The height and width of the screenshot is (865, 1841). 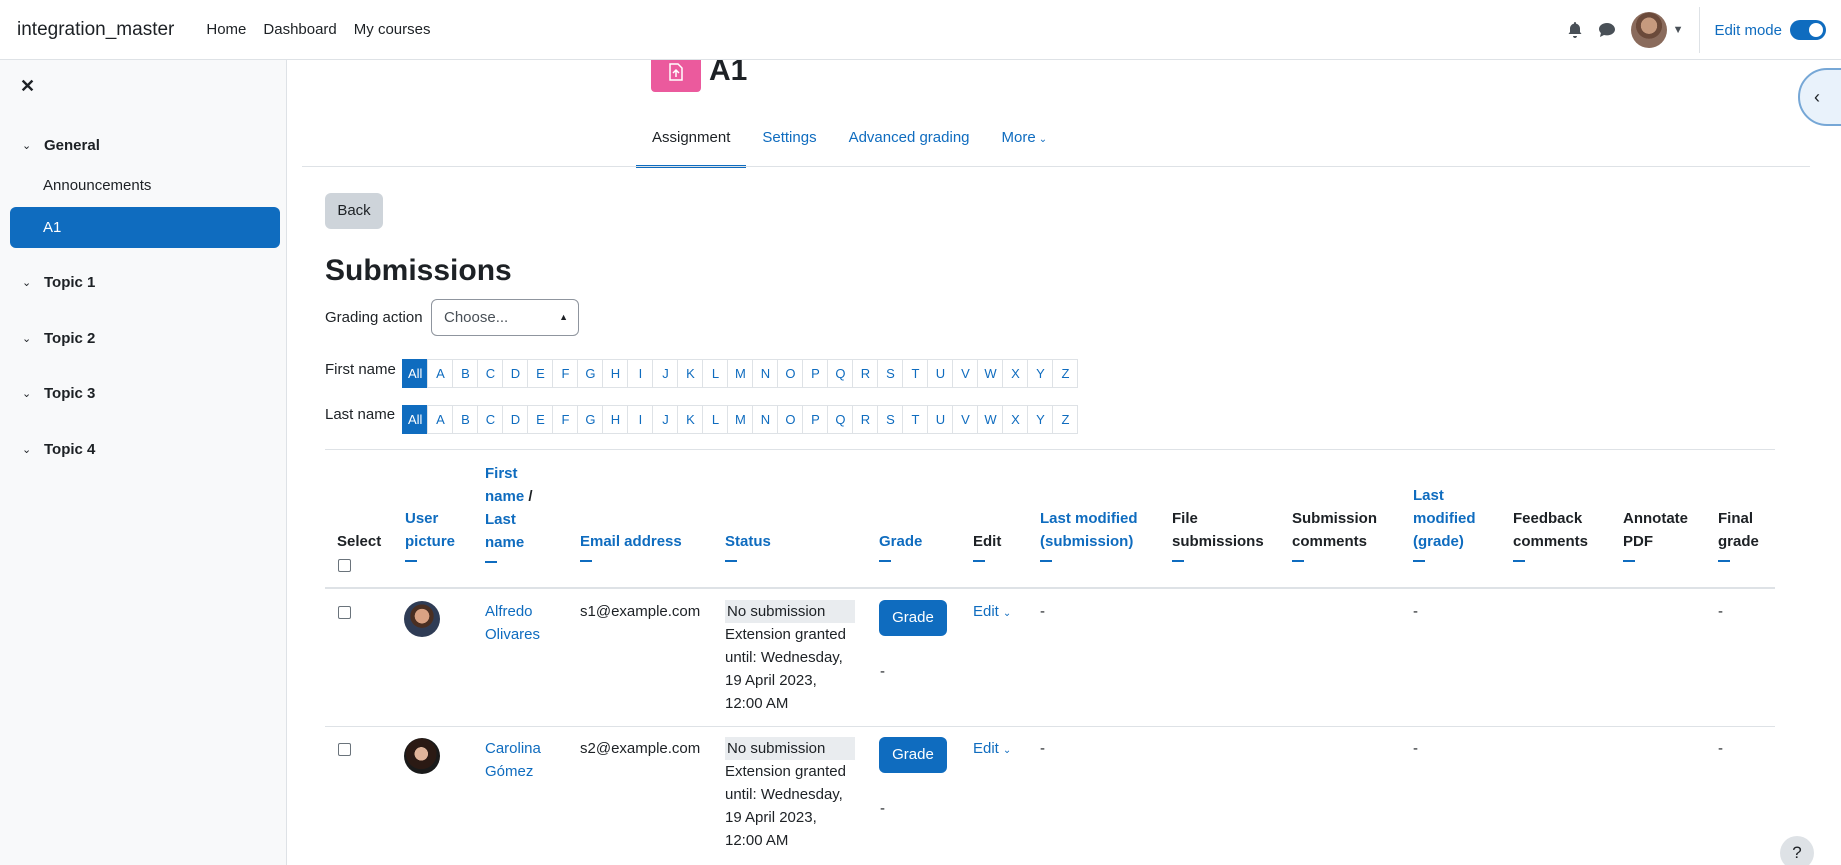 I want to click on last-initial-v: V, so click(x=965, y=419).